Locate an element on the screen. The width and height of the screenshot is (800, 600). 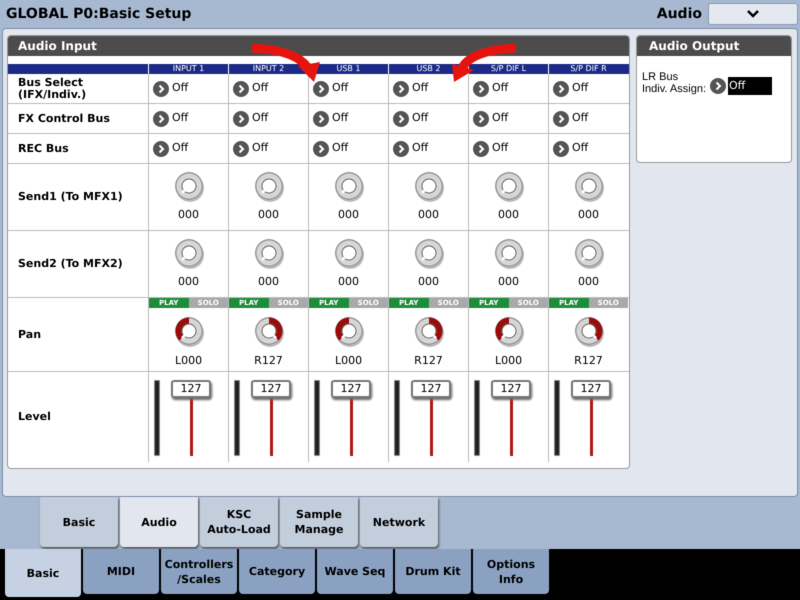
row-label: Send2 (To MFX2) is located at coordinates (70, 264).